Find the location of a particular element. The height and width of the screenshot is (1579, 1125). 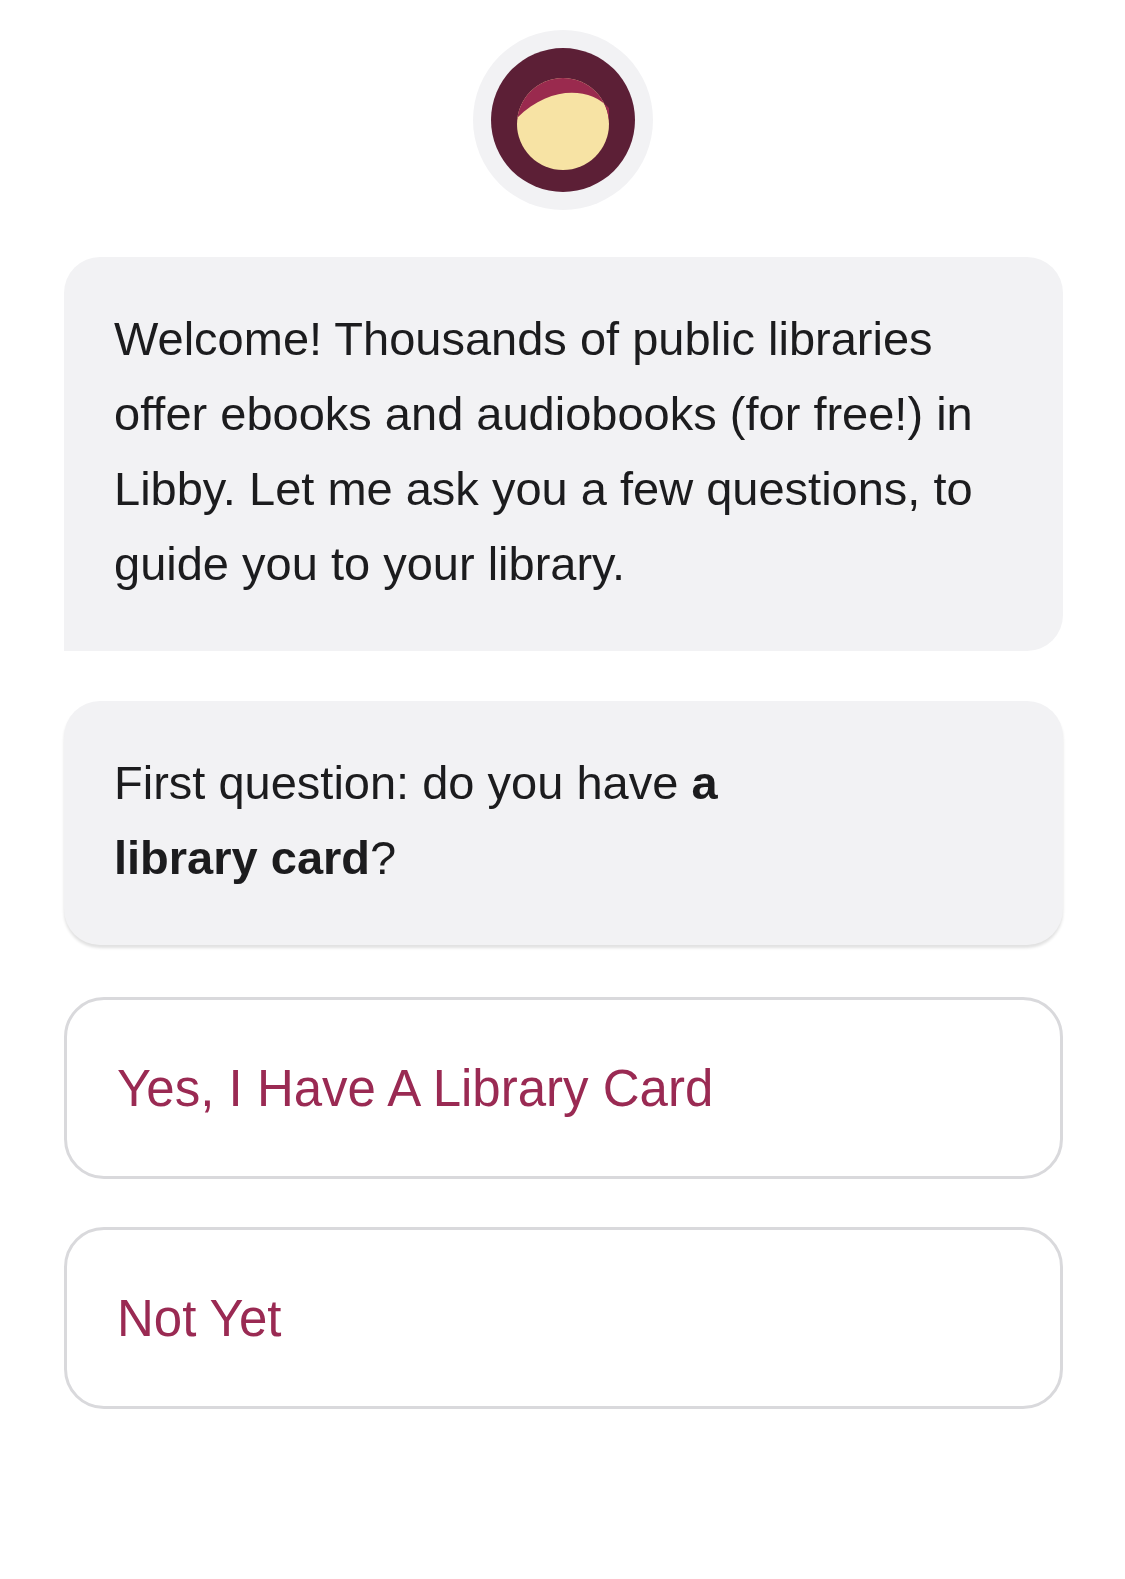

avatar-icon is located at coordinates (562, 120).